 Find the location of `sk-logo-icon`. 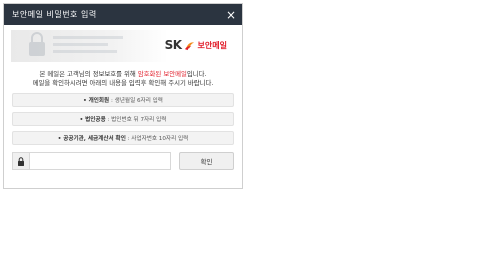

sk-logo-icon is located at coordinates (189, 45).